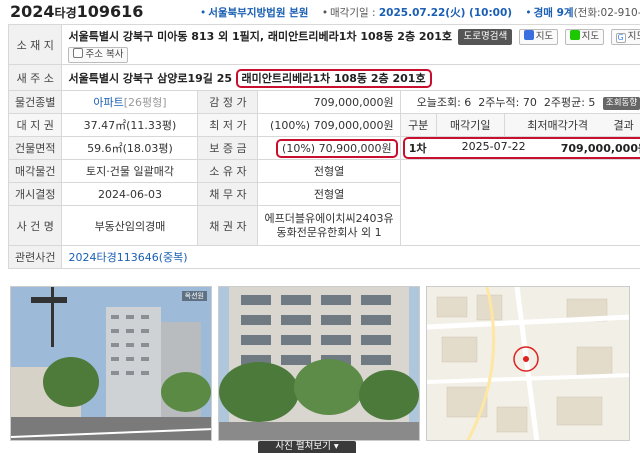 The image size is (640, 453). What do you see at coordinates (35, 257) in the screenshot?
I see `related-case-label: 관련사건` at bounding box center [35, 257].